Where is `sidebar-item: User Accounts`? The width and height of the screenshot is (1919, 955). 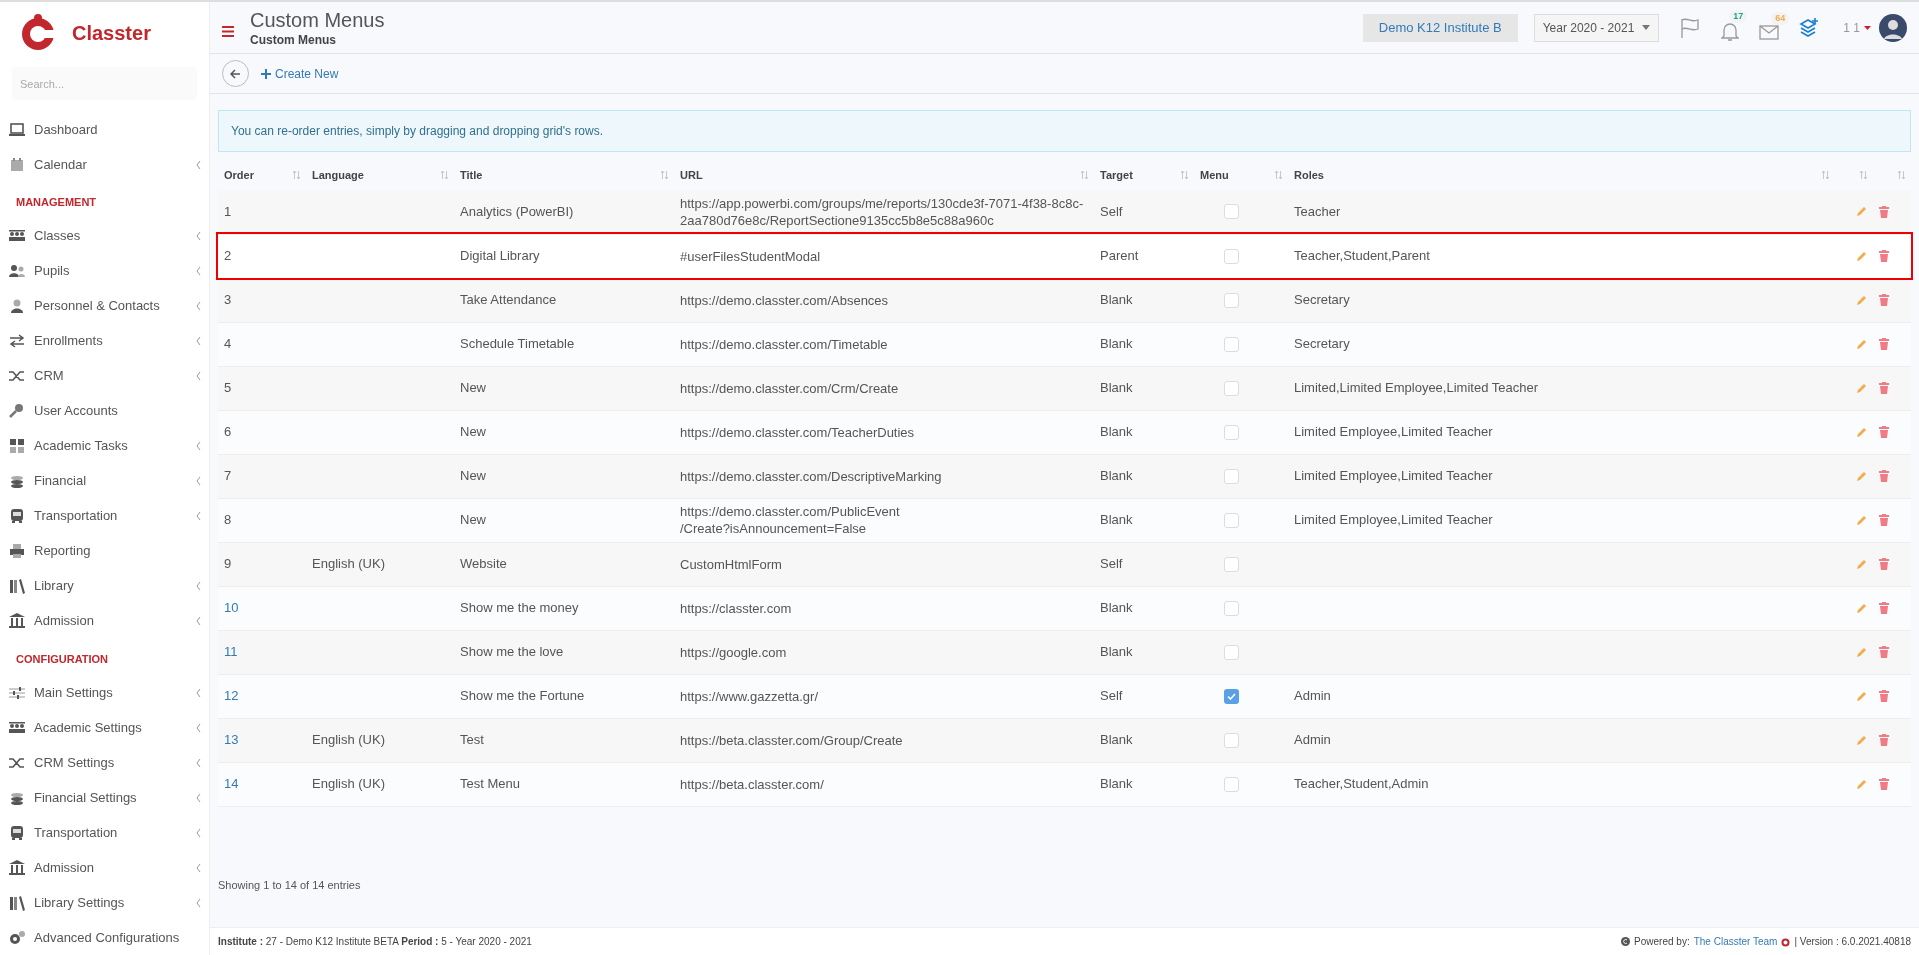 sidebar-item: User Accounts is located at coordinates (104, 411).